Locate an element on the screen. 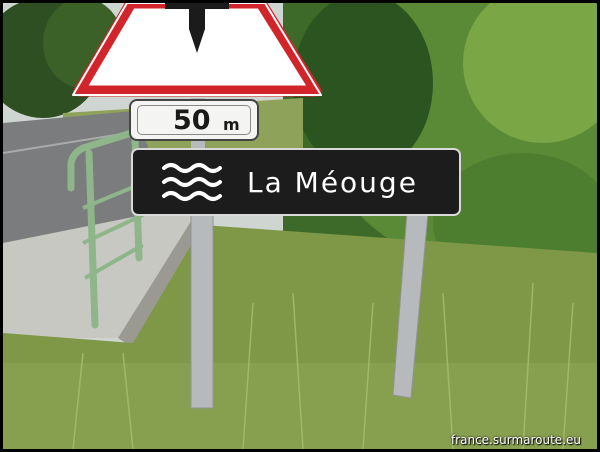 This screenshot has width=600, height=452. priority-road-intersection-icon is located at coordinates (197, 28).